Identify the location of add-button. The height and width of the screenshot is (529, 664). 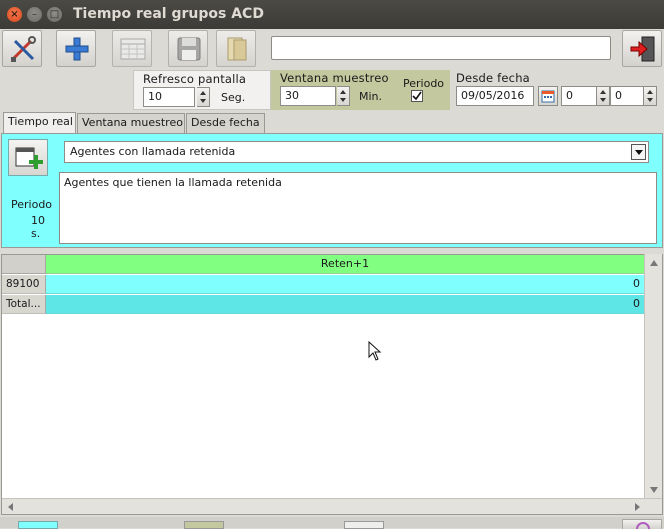
(76, 48).